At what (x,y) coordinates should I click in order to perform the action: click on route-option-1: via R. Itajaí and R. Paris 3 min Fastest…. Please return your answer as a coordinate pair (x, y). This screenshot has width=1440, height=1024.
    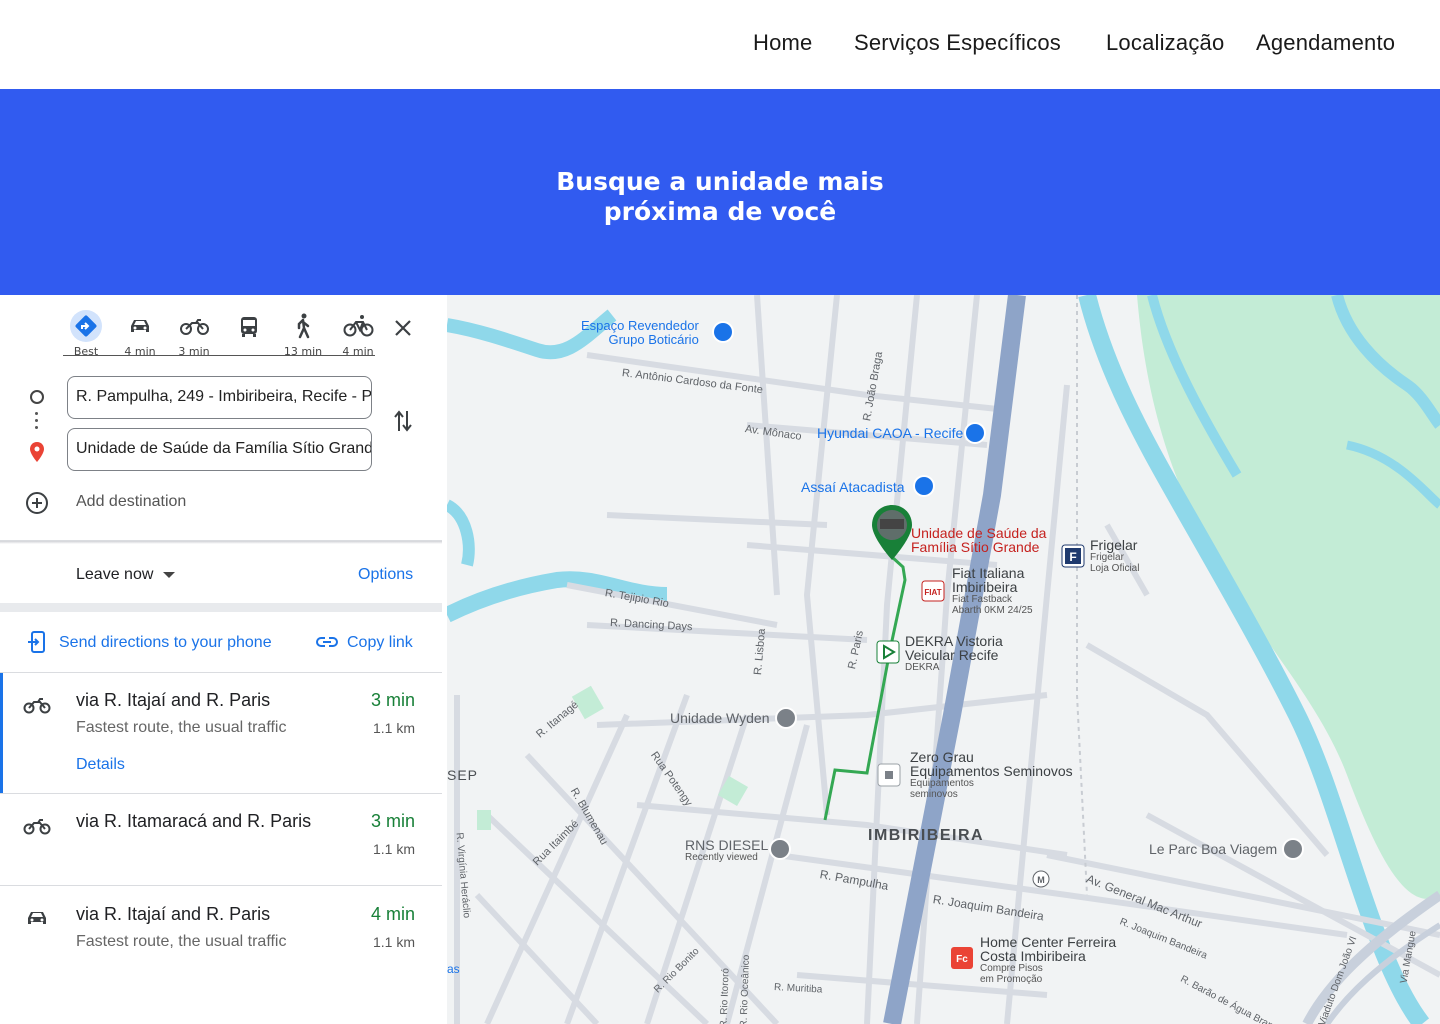
    Looking at the image, I should click on (221, 733).